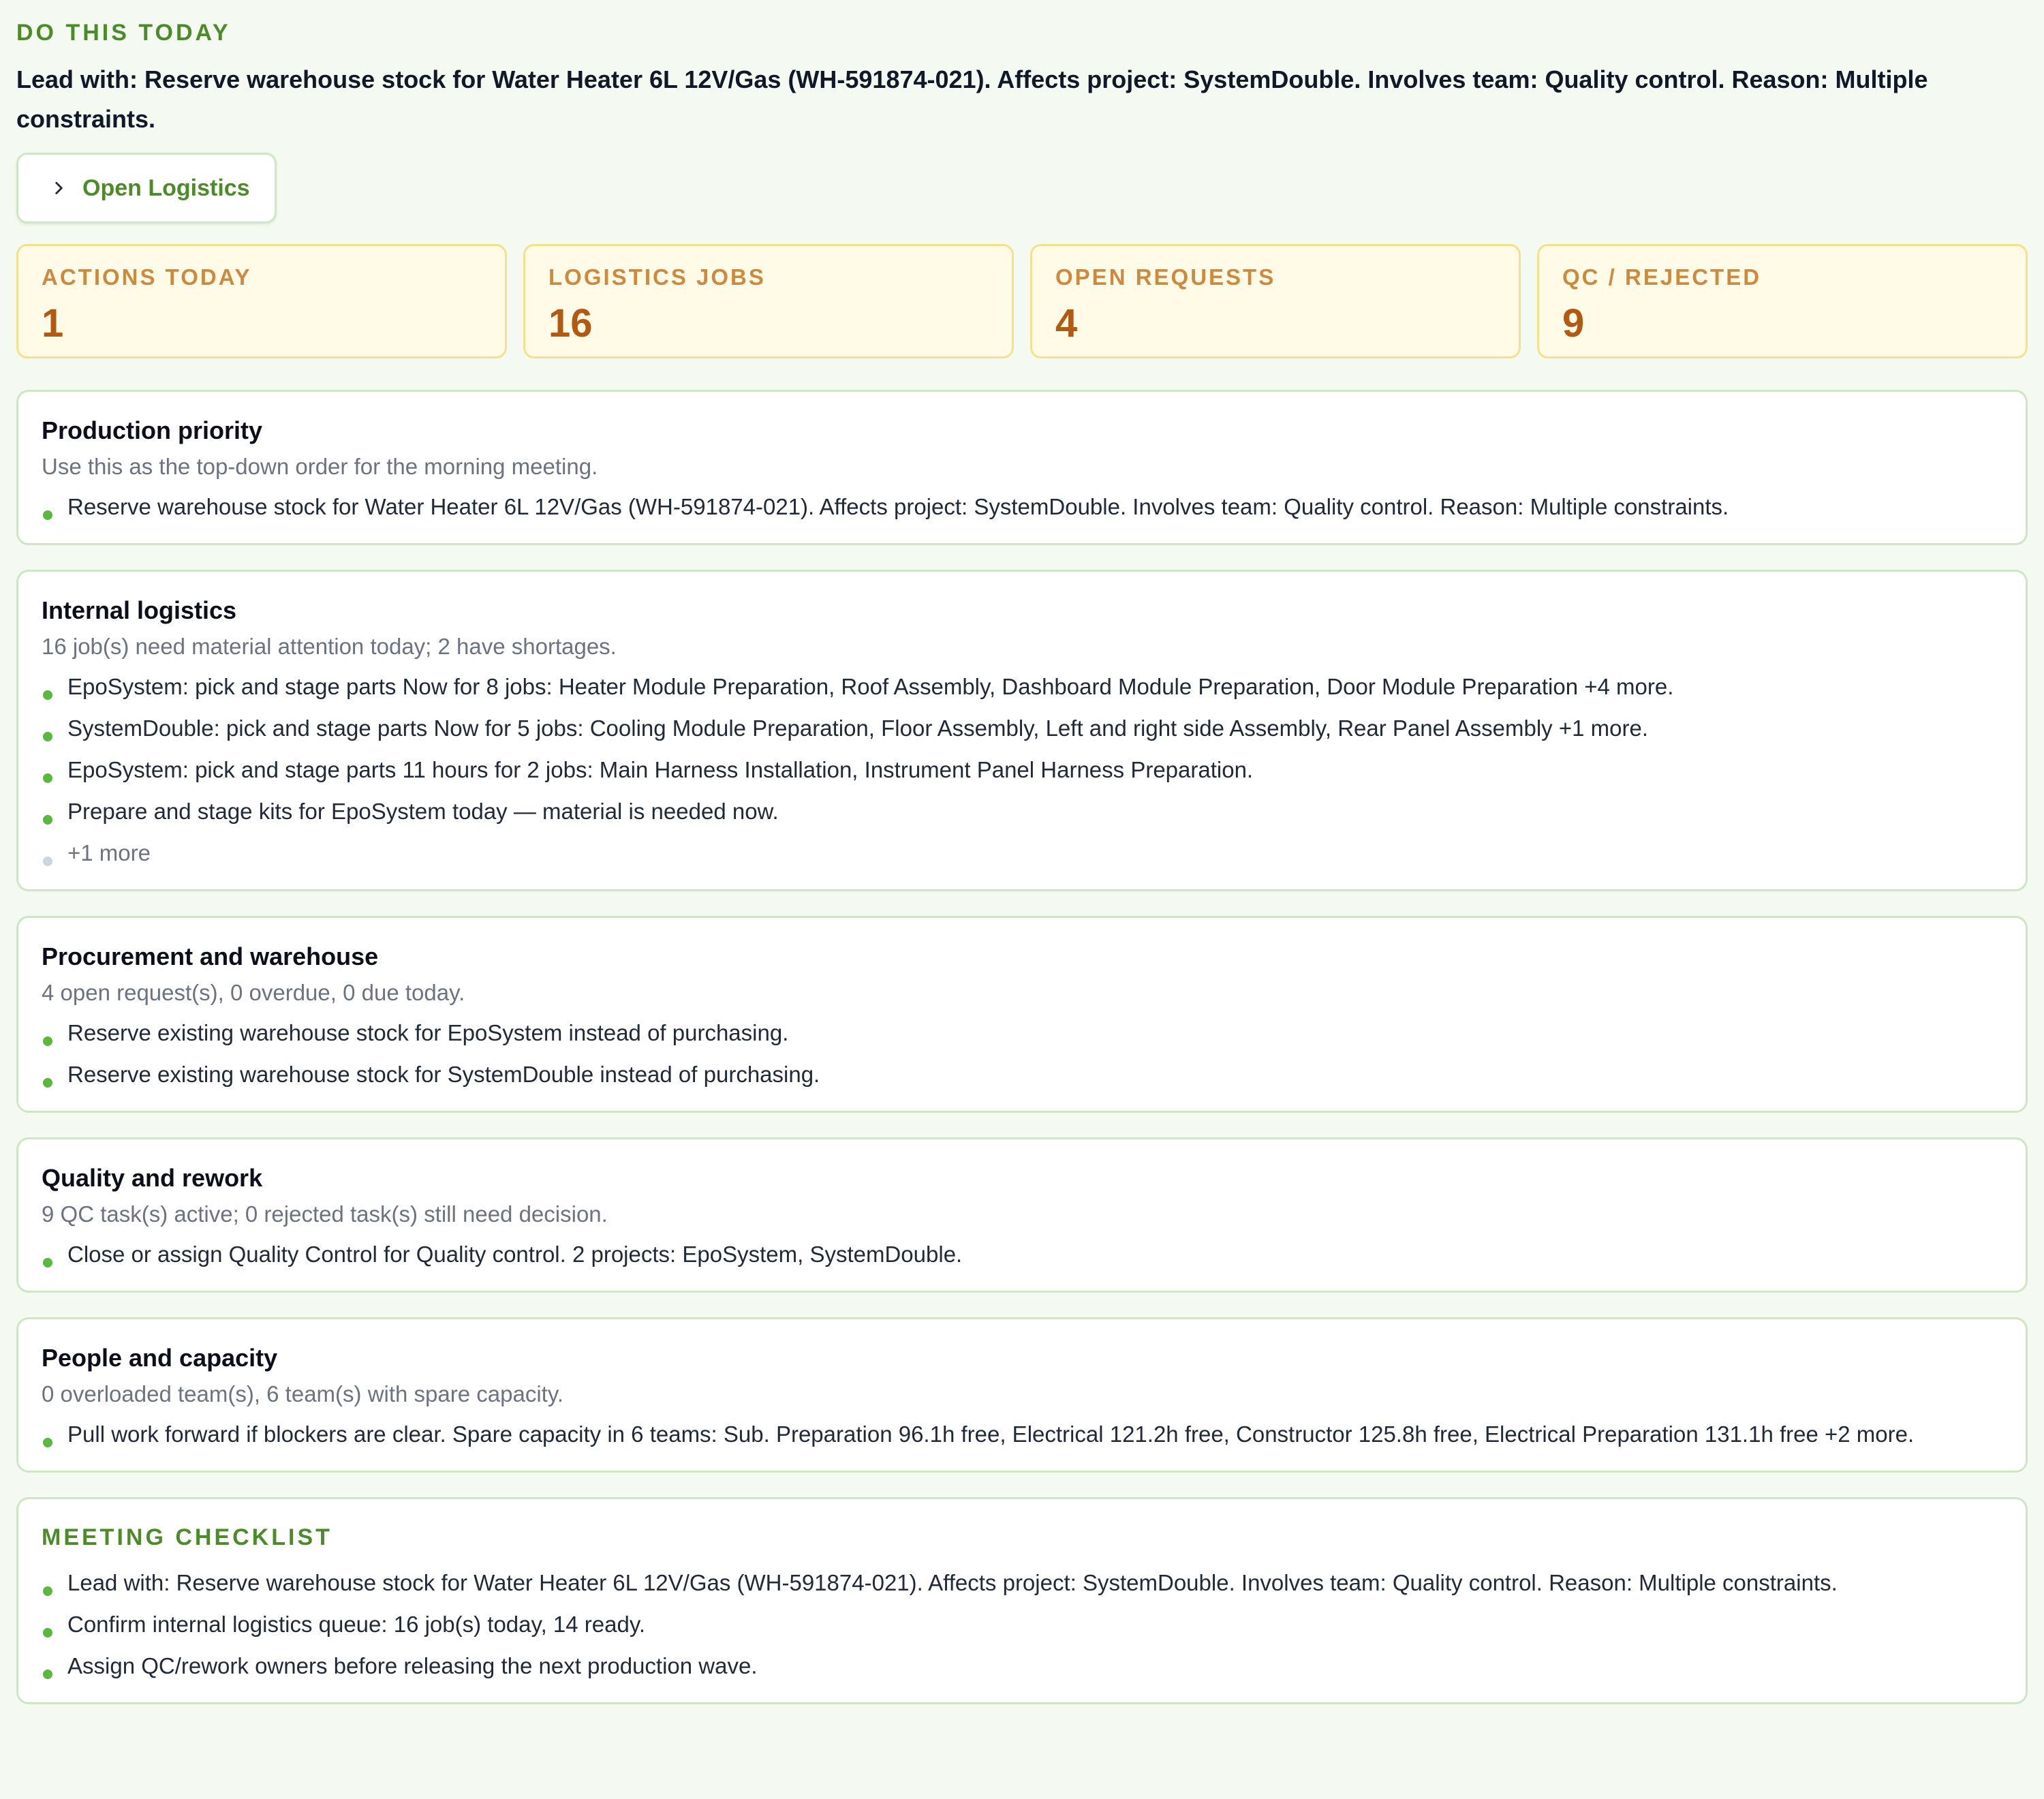  I want to click on card-title: Production priority, so click(152, 430).